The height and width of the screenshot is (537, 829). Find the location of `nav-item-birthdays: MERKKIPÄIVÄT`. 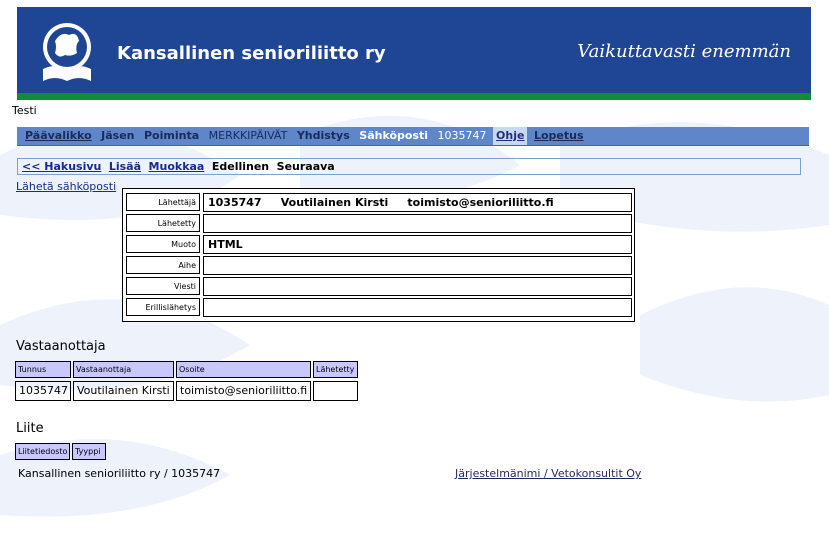

nav-item-birthdays: MERKKIPÄIVÄT is located at coordinates (248, 136).